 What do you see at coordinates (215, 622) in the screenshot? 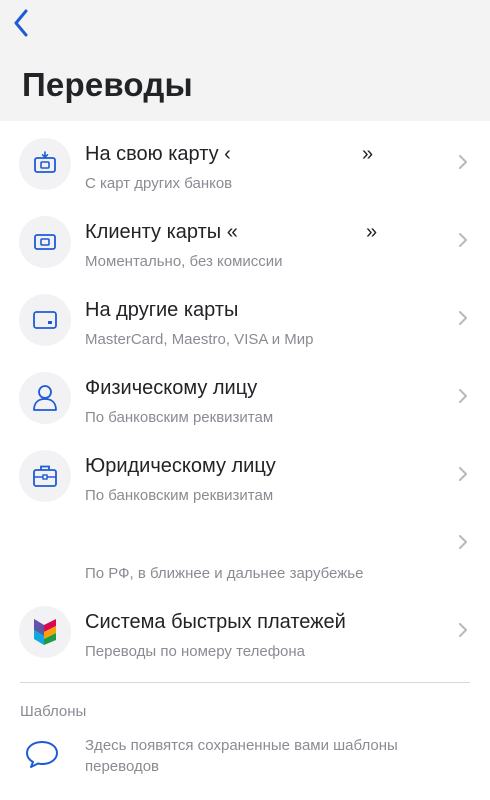
I see `list-item-title: Система быстрых платежей` at bounding box center [215, 622].